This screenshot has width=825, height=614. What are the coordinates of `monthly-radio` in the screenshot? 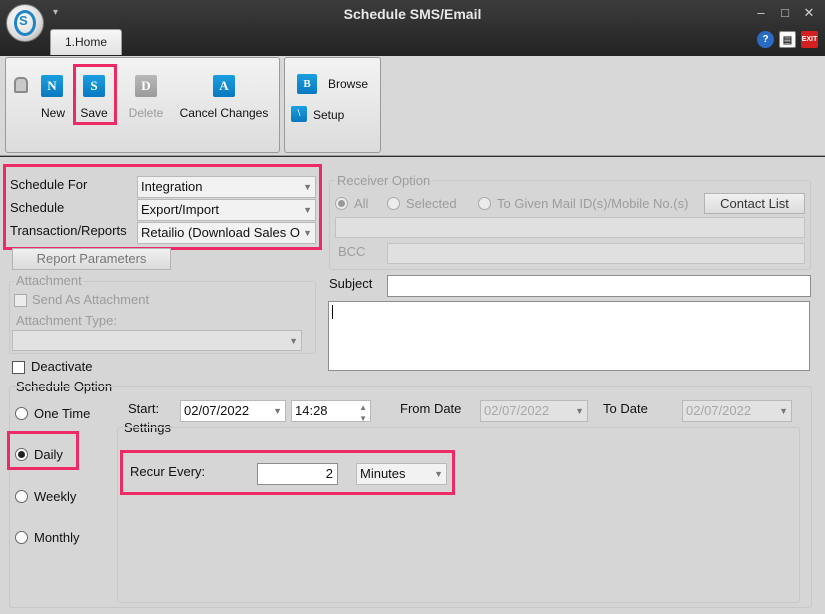 It's located at (21, 537).